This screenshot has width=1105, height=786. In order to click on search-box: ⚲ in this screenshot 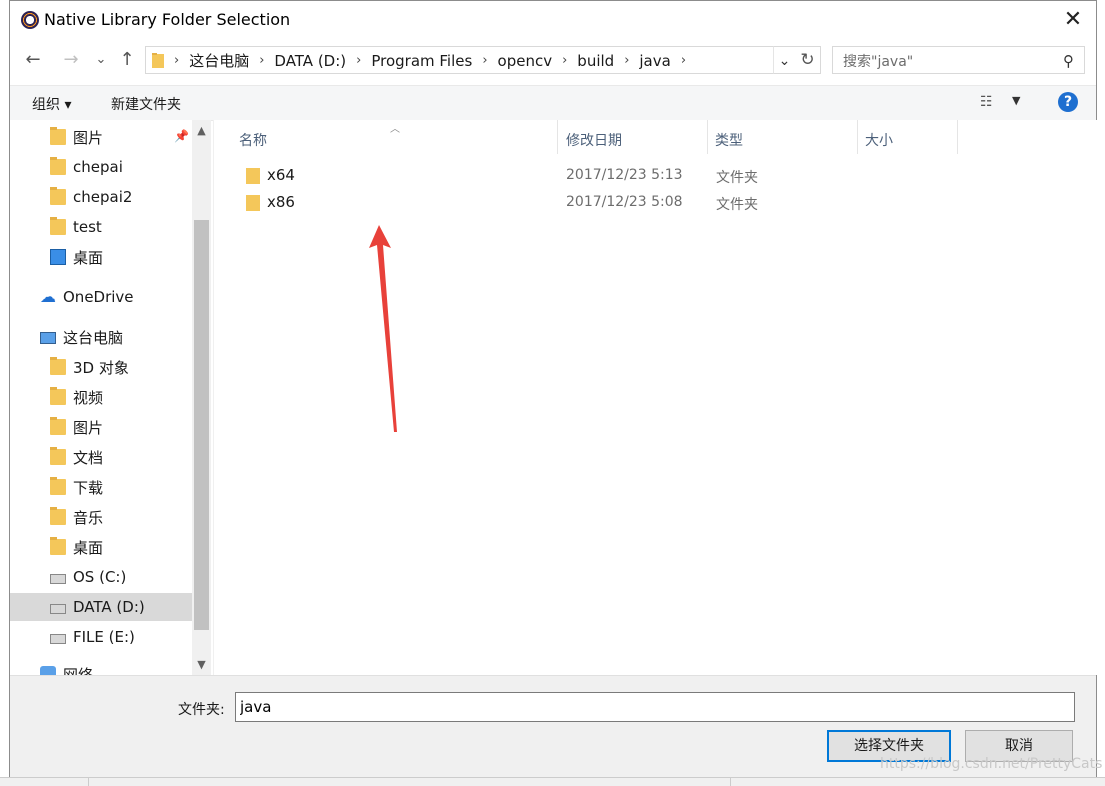, I will do `click(958, 60)`.